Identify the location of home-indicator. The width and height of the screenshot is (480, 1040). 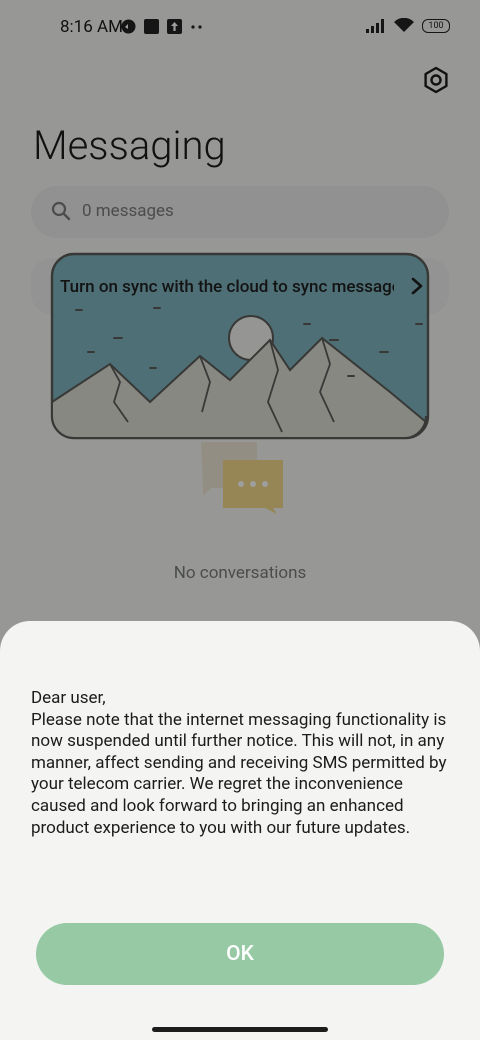
(240, 1029).